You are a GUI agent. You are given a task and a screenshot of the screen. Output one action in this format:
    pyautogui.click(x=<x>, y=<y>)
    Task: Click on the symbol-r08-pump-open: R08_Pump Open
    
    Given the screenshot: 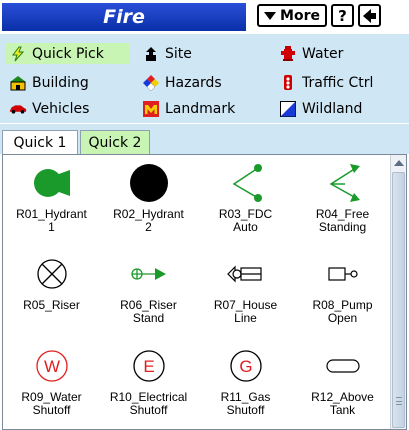 What is the action you would take?
    pyautogui.click(x=342, y=292)
    